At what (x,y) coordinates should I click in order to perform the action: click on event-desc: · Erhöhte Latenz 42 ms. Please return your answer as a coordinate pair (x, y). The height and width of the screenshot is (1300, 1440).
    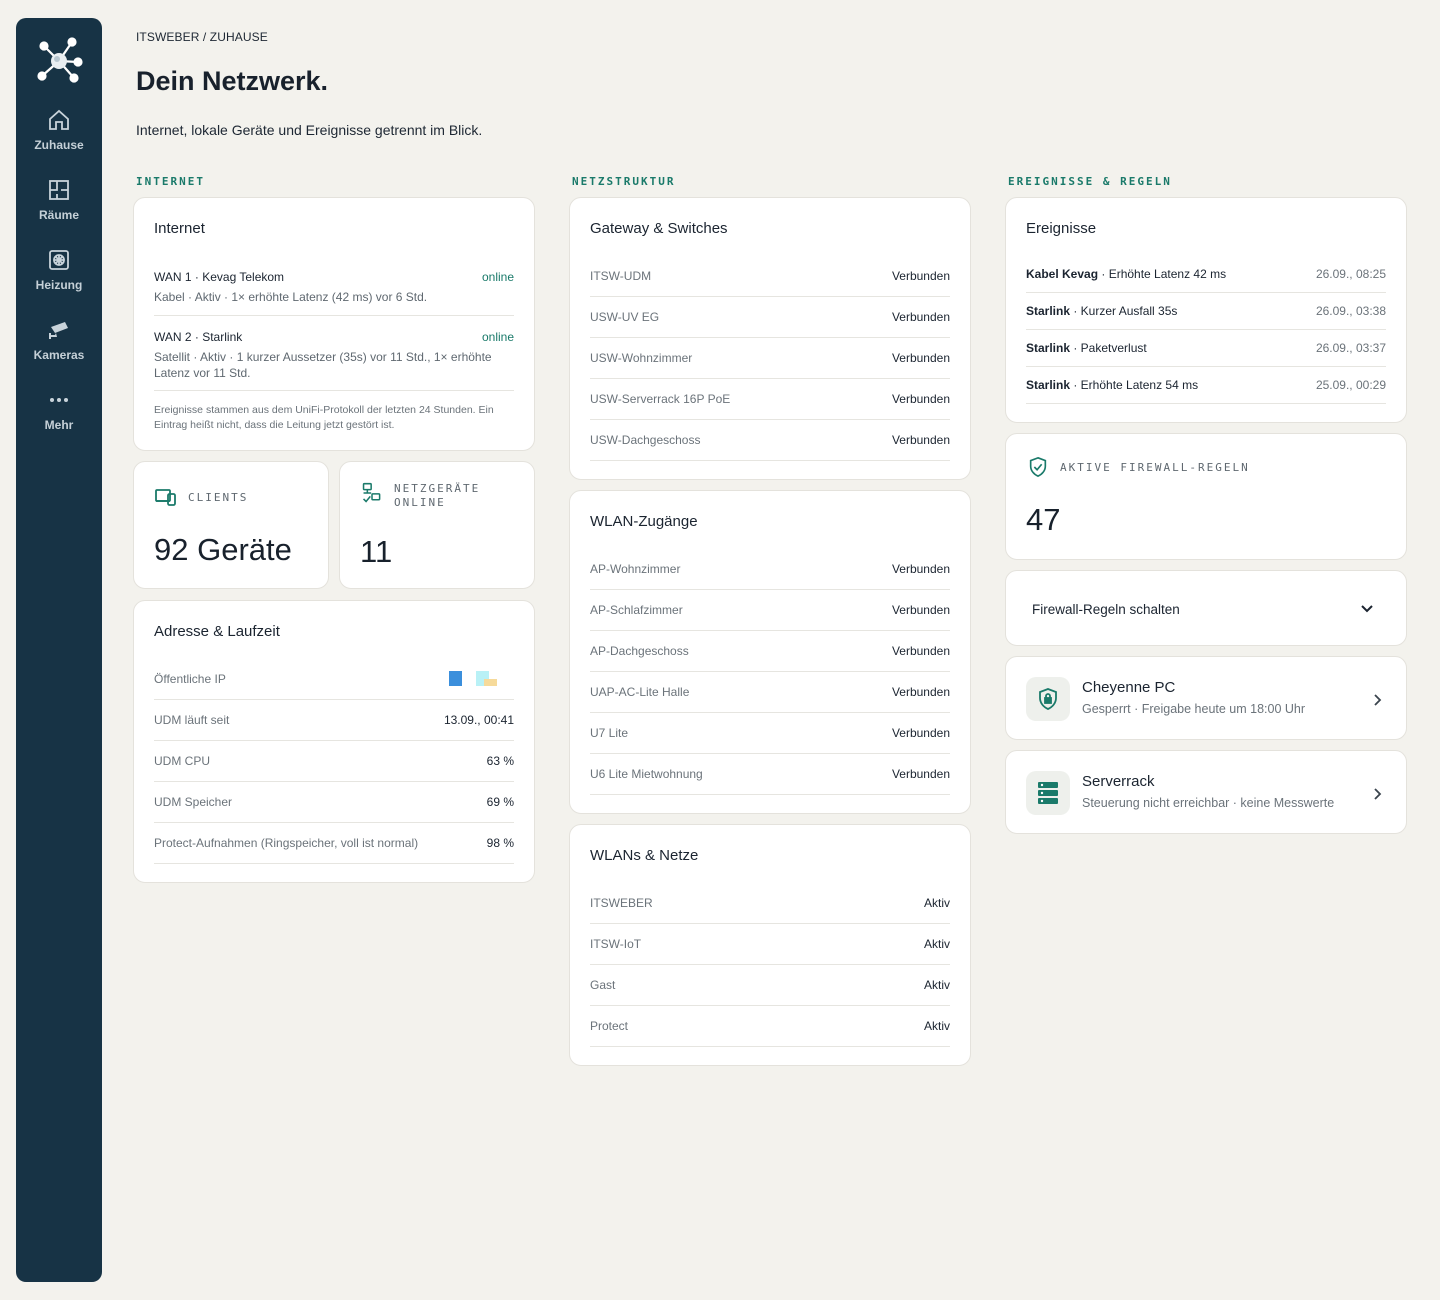
    Looking at the image, I should click on (1162, 274).